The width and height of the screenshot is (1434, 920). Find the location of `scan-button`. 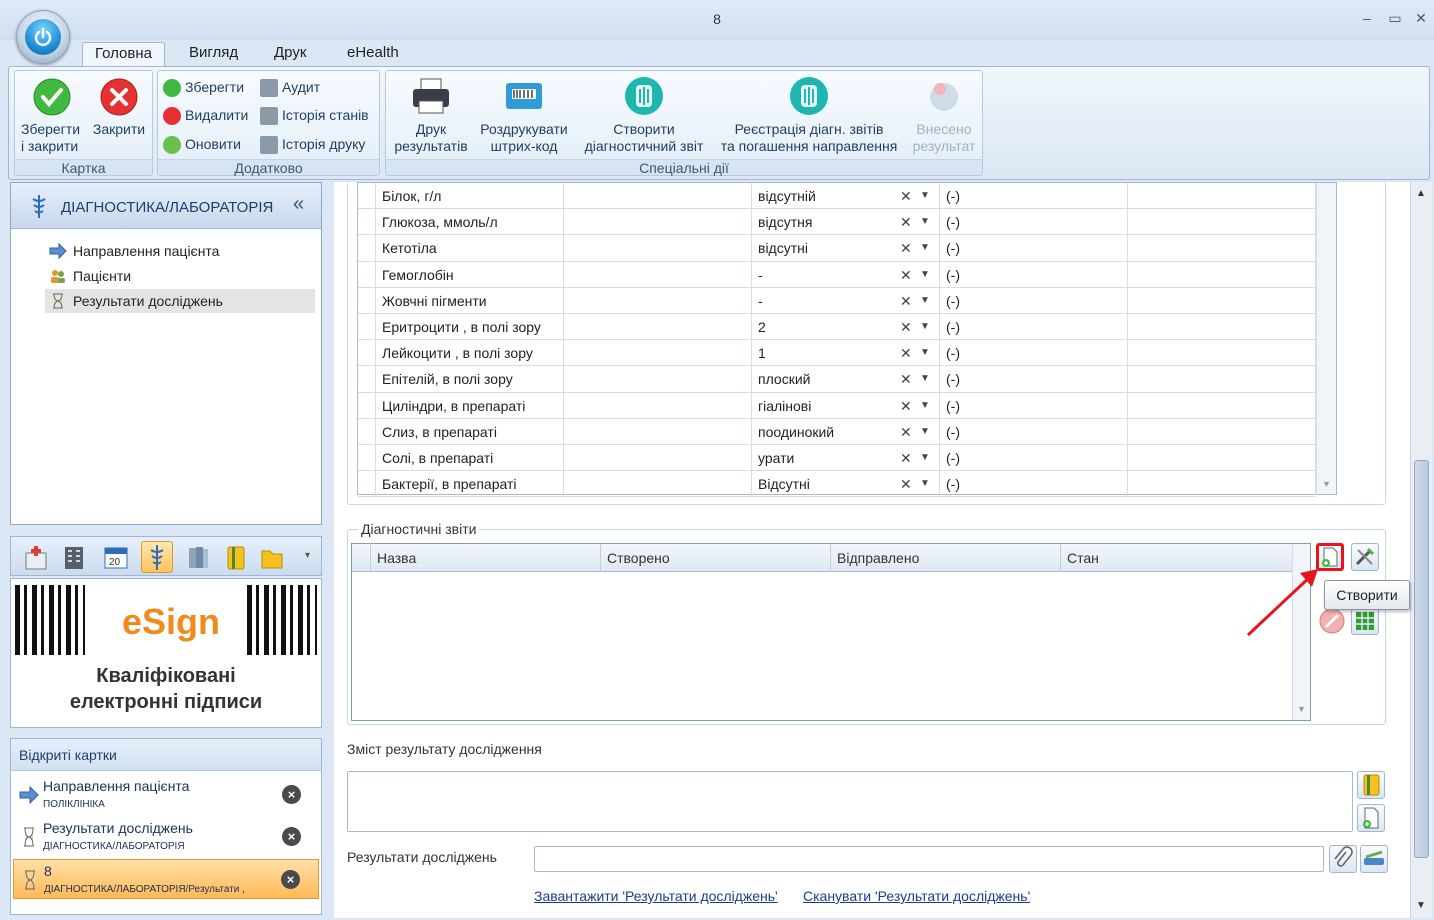

scan-button is located at coordinates (1374, 859).